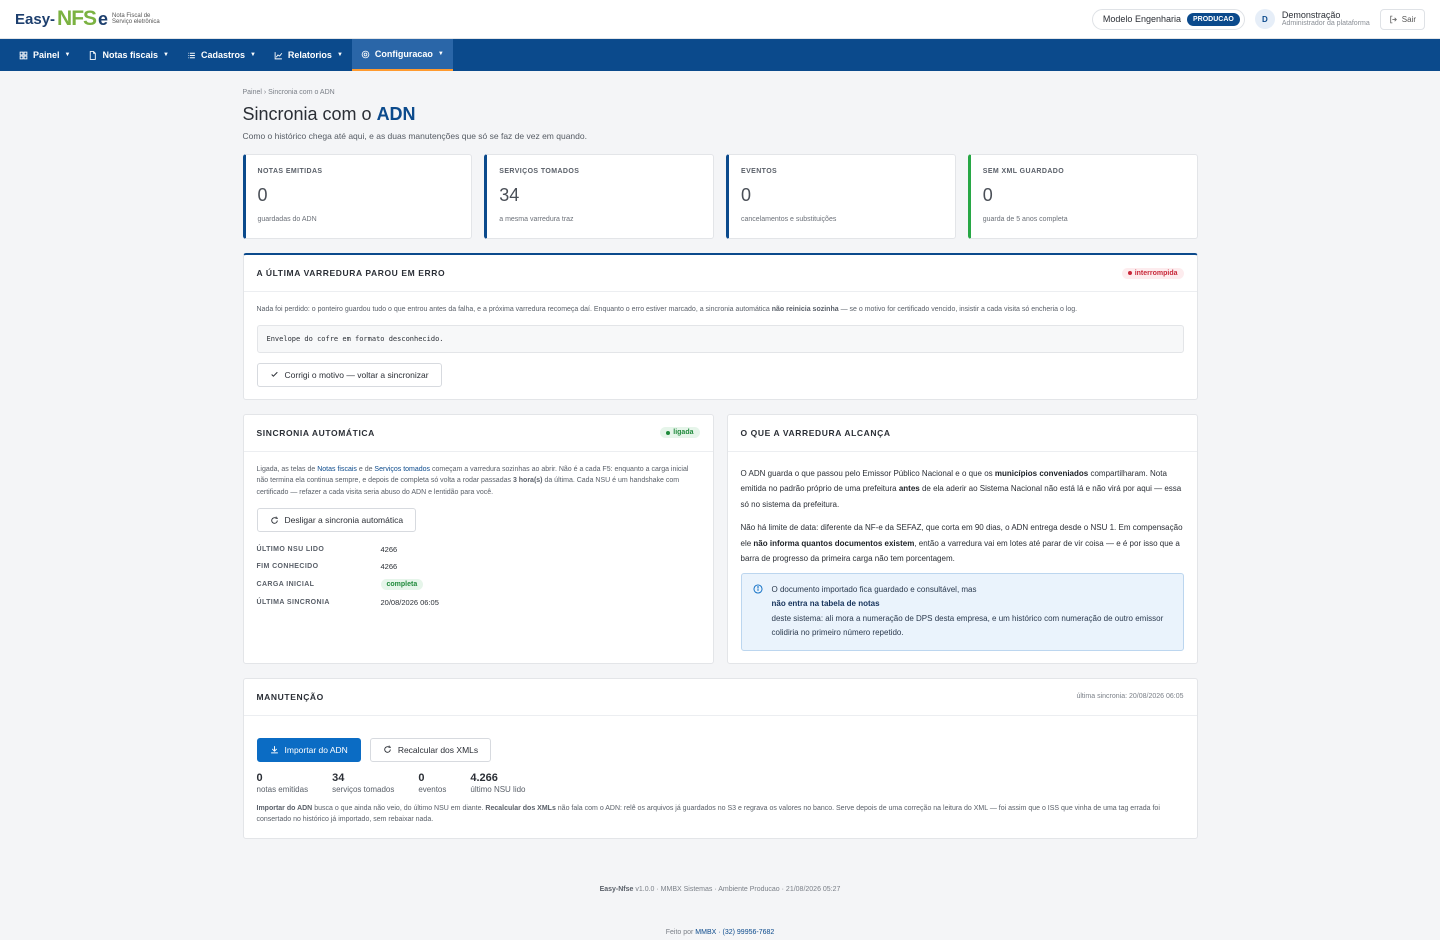 The width and height of the screenshot is (1440, 940). I want to click on company-selector: Modelo Engenharia PRODUCAO, so click(1168, 19).